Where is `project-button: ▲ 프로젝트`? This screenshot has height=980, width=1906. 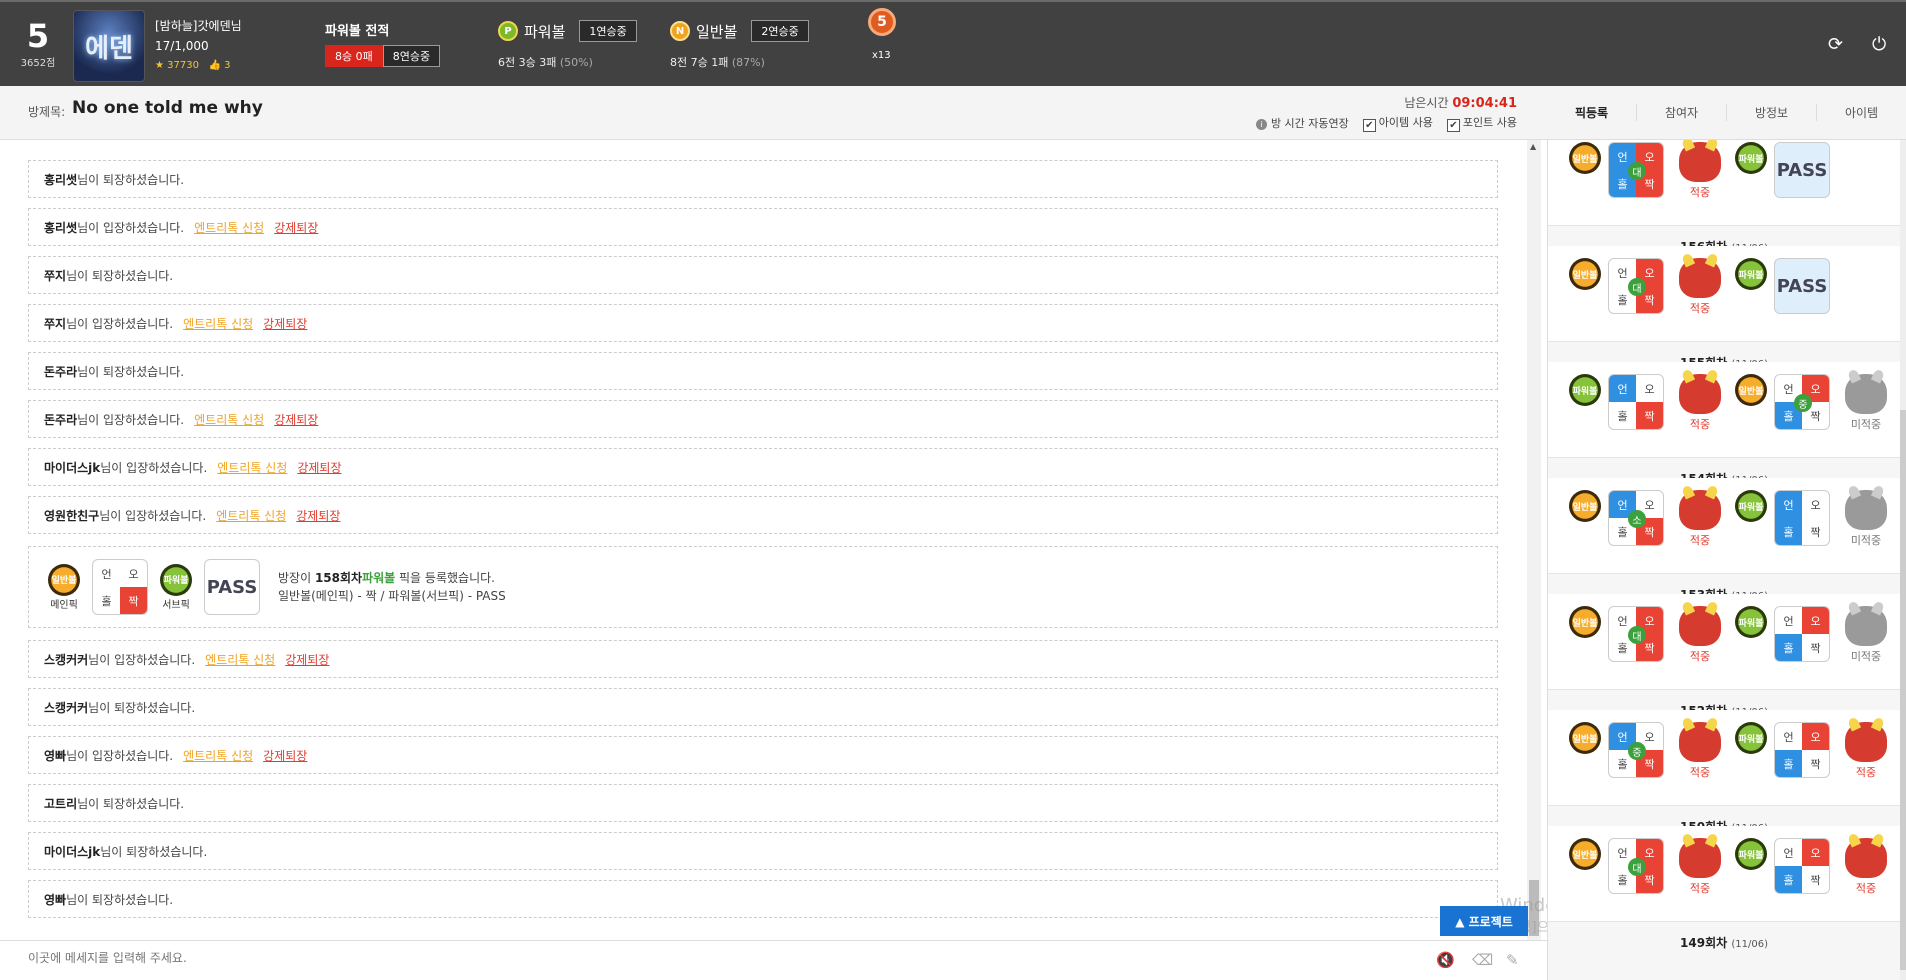 project-button: ▲ 프로젝트 is located at coordinates (1484, 921).